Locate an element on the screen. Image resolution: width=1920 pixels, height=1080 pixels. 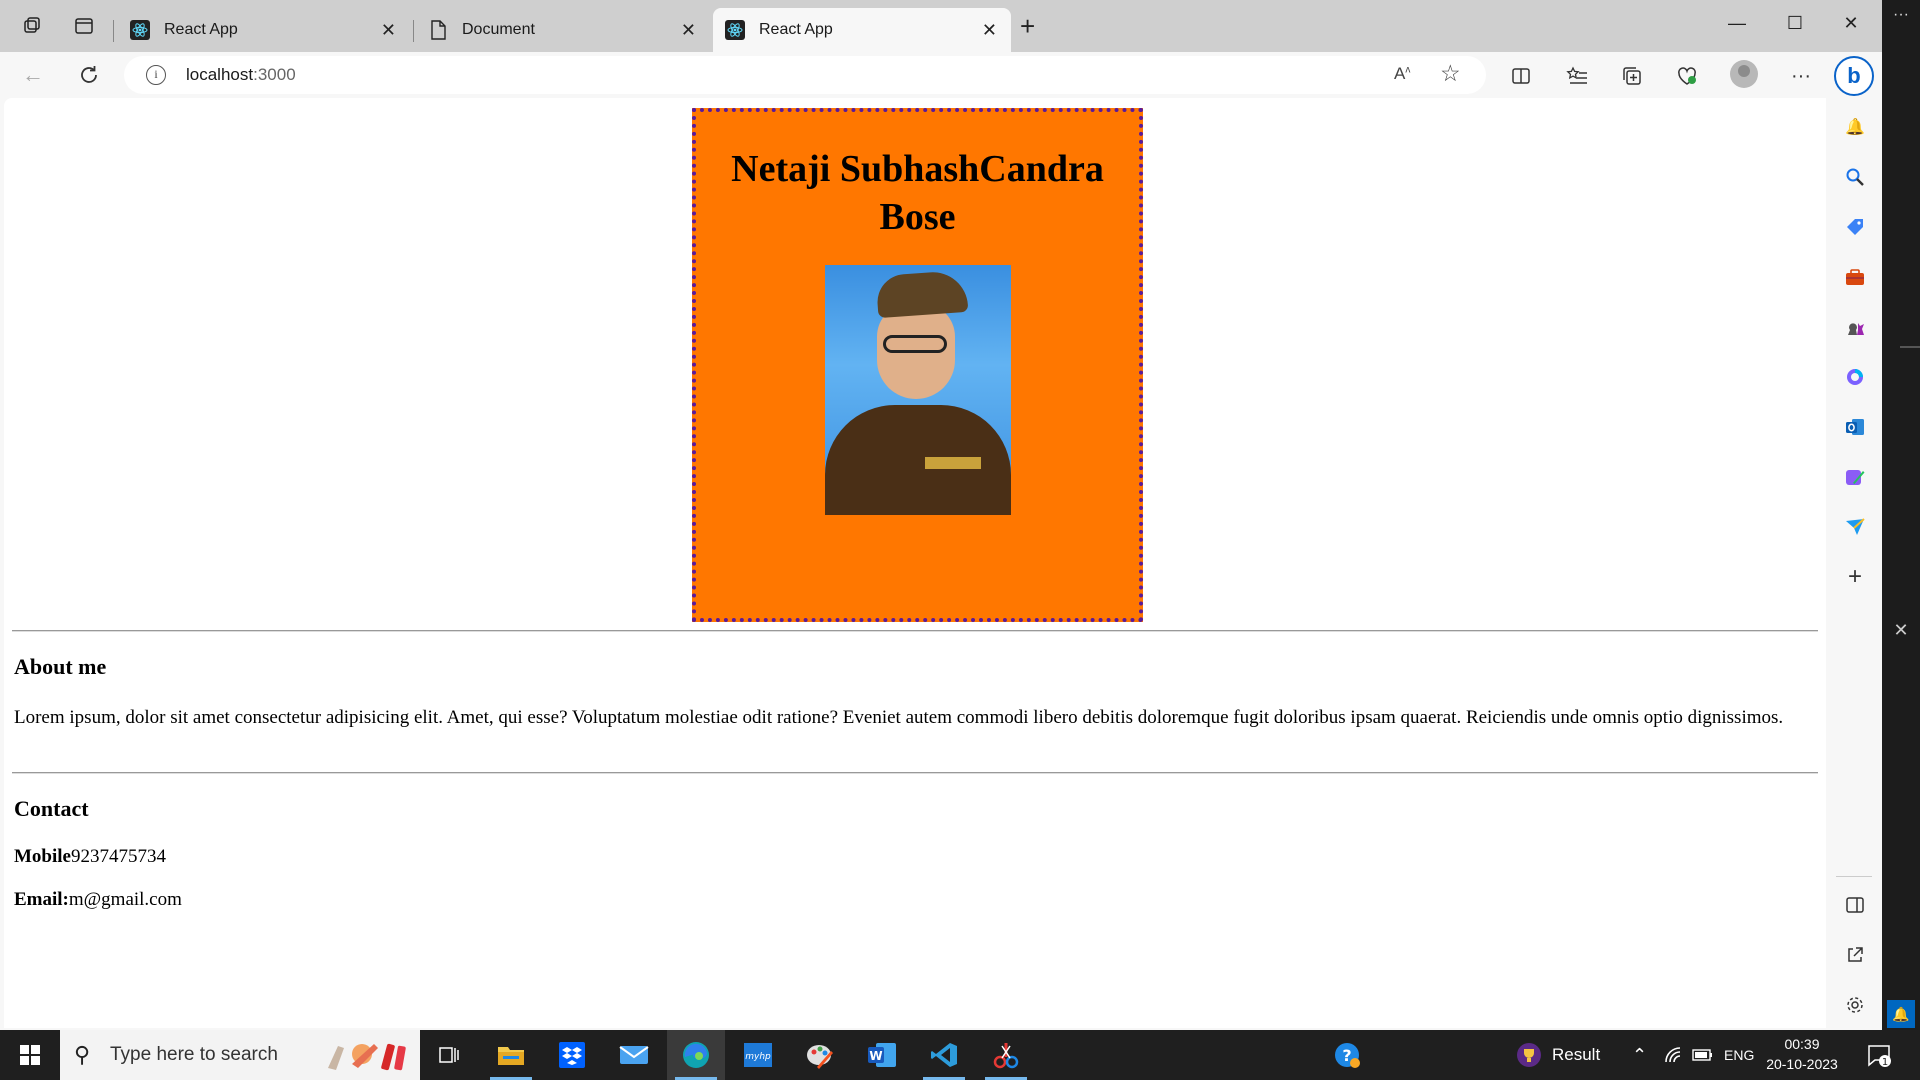
search-highlight-art-icon is located at coordinates (367, 1057).